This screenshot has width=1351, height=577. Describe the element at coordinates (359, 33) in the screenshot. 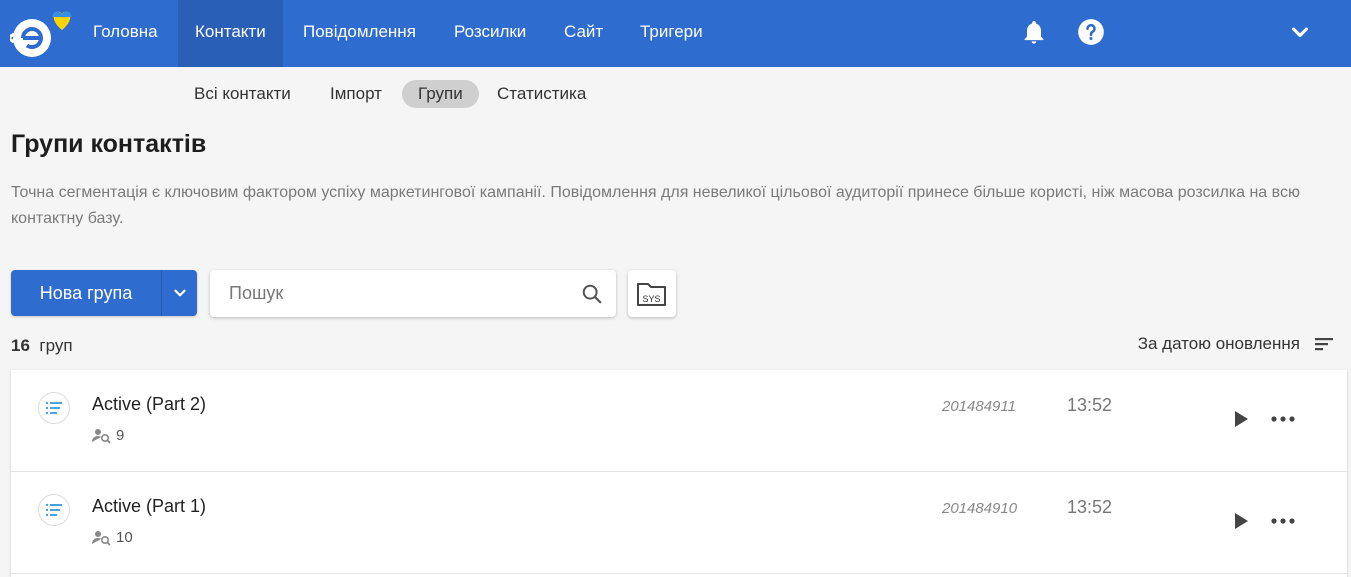

I see `nav-item-messages: Повідомлення` at that location.